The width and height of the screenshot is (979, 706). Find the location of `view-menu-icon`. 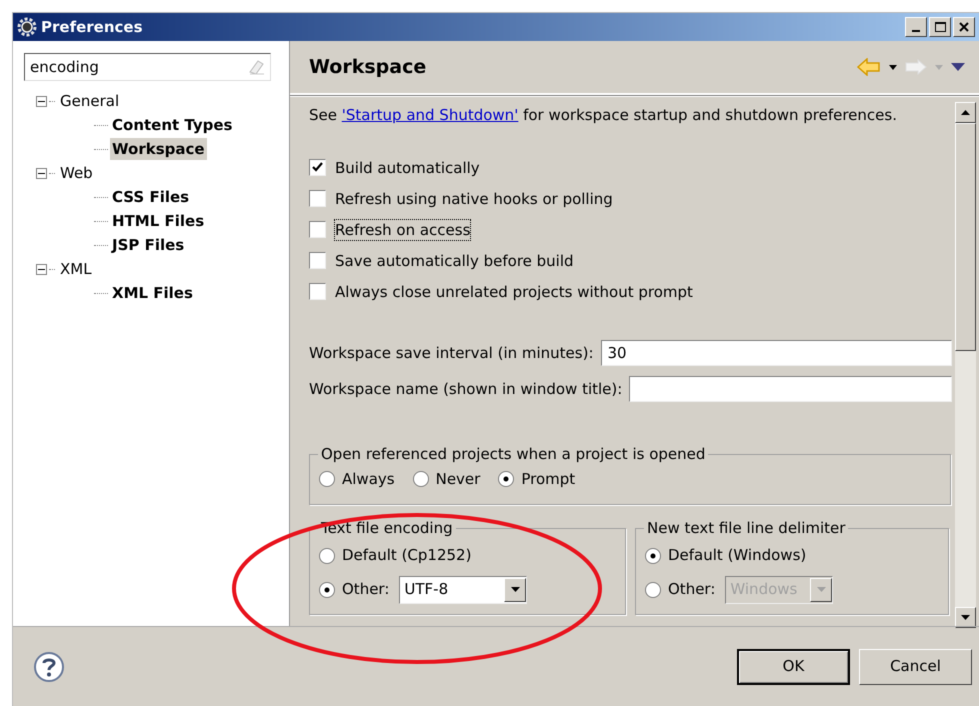

view-menu-icon is located at coordinates (958, 67).